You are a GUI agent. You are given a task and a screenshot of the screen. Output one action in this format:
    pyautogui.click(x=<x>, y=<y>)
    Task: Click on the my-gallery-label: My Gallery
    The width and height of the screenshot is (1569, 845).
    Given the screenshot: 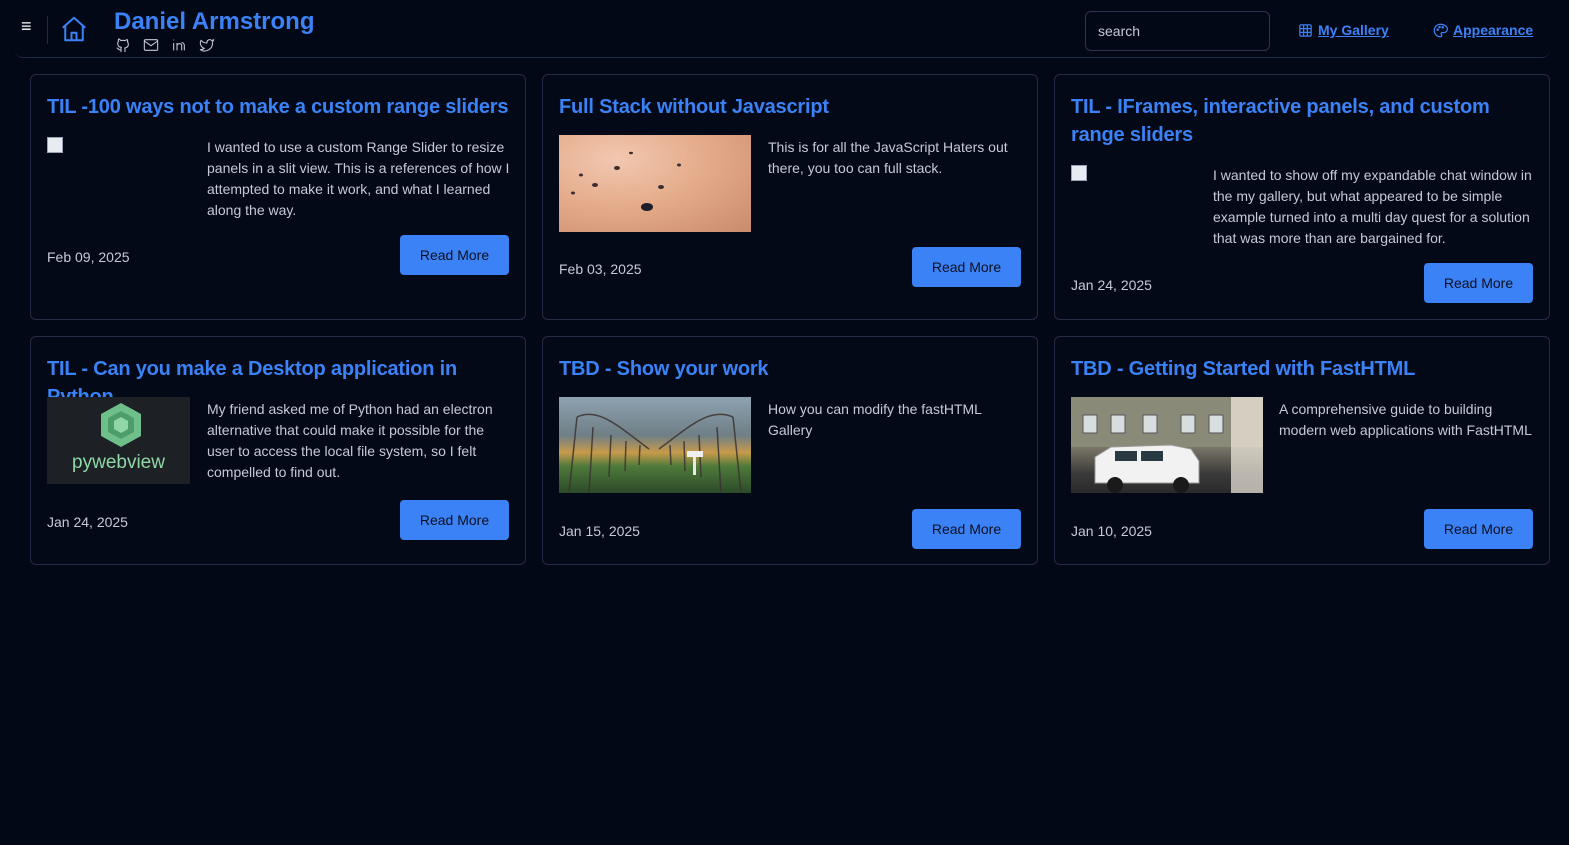 What is the action you would take?
    pyautogui.click(x=1353, y=30)
    